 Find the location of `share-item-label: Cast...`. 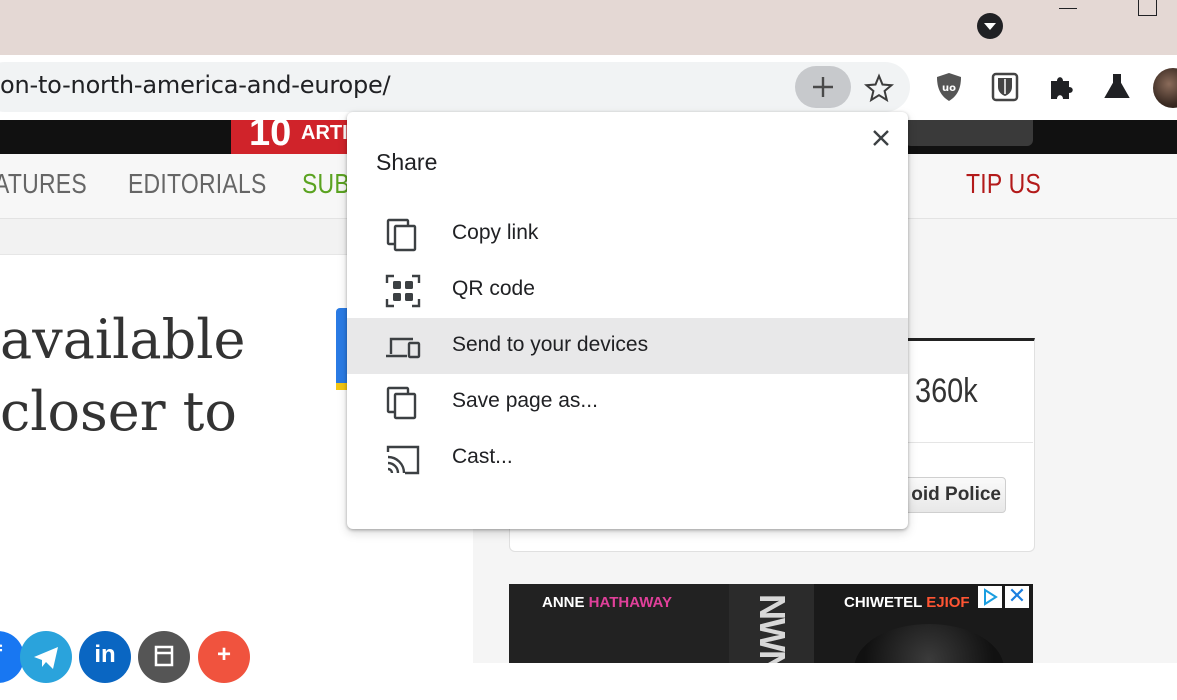

share-item-label: Cast... is located at coordinates (482, 456).